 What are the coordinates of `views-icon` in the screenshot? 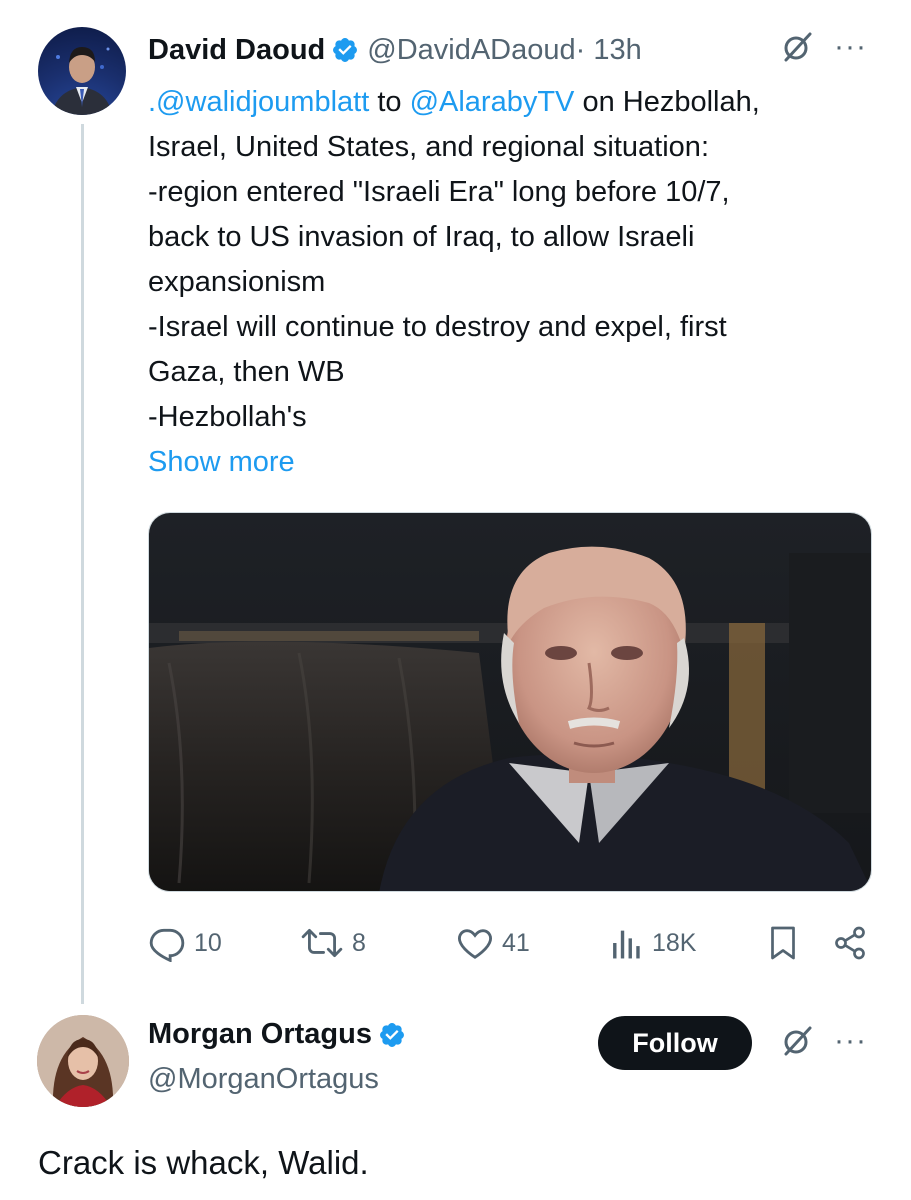 It's located at (626, 944).